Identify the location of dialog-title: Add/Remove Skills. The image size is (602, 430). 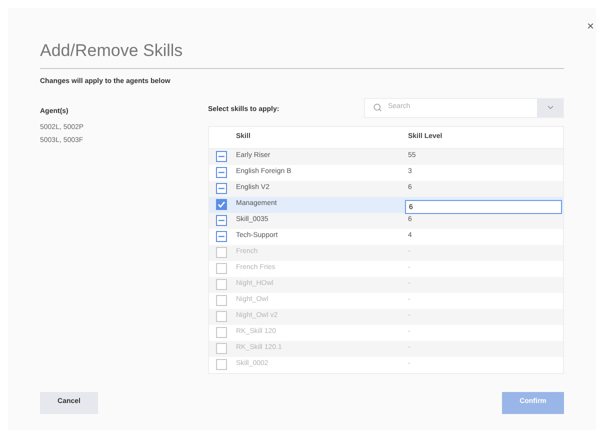
(112, 51).